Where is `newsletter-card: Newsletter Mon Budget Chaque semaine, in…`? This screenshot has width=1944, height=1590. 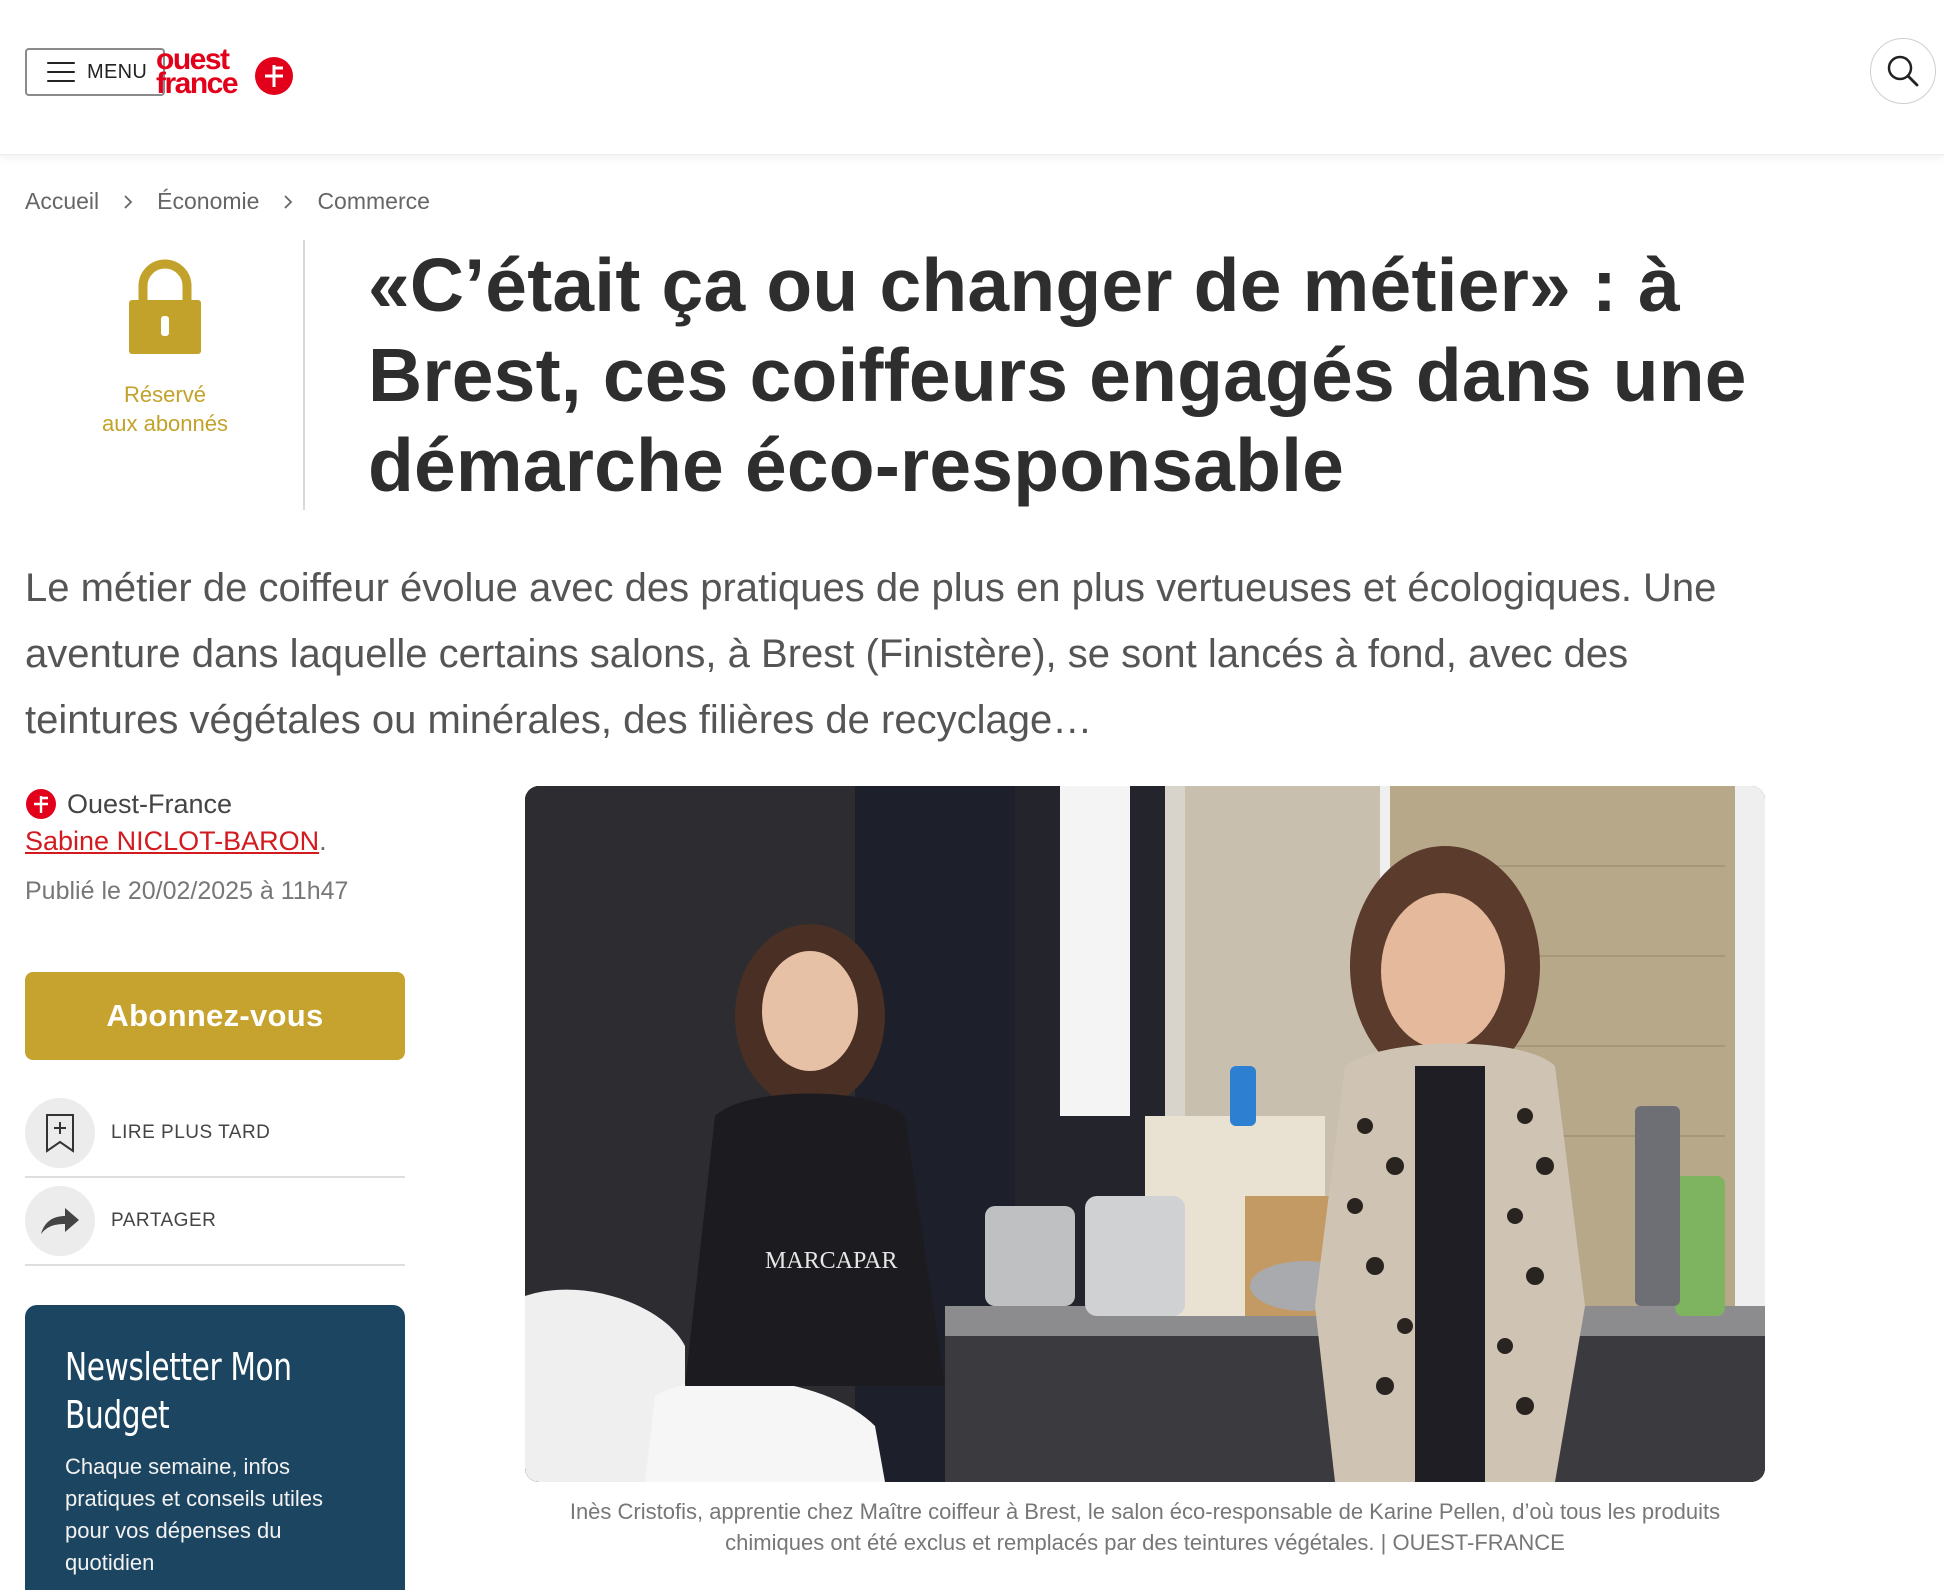 newsletter-card: Newsletter Mon Budget Chaque semaine, in… is located at coordinates (215, 1447).